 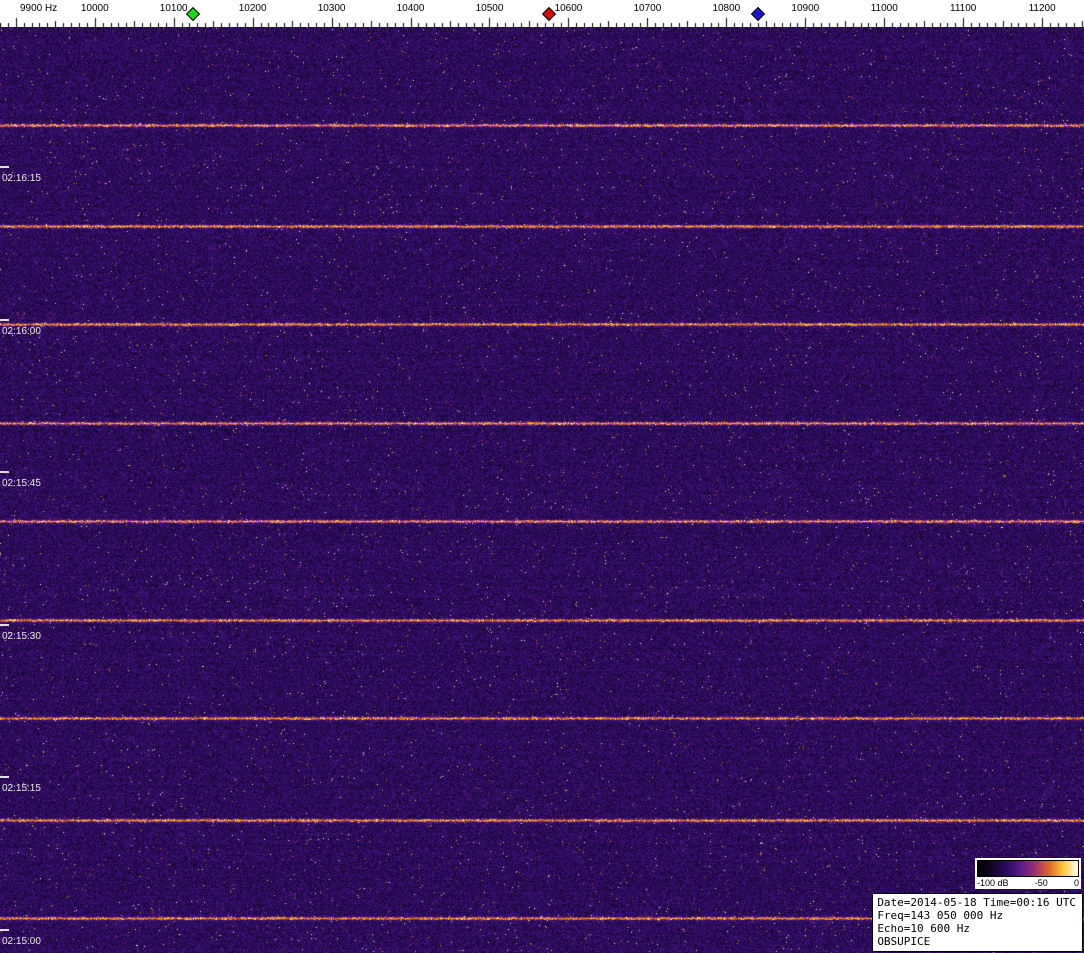 I want to click on freq-tick-label: 10200, so click(x=252, y=8).